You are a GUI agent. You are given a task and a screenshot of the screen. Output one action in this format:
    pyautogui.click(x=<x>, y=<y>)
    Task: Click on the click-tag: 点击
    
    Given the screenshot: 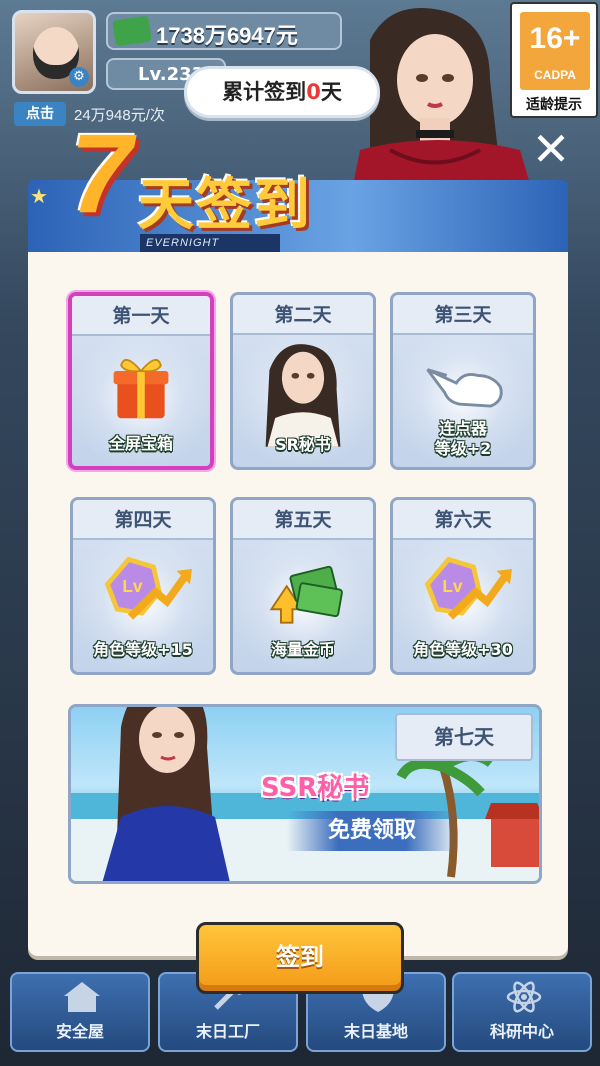 What is the action you would take?
    pyautogui.click(x=40, y=114)
    